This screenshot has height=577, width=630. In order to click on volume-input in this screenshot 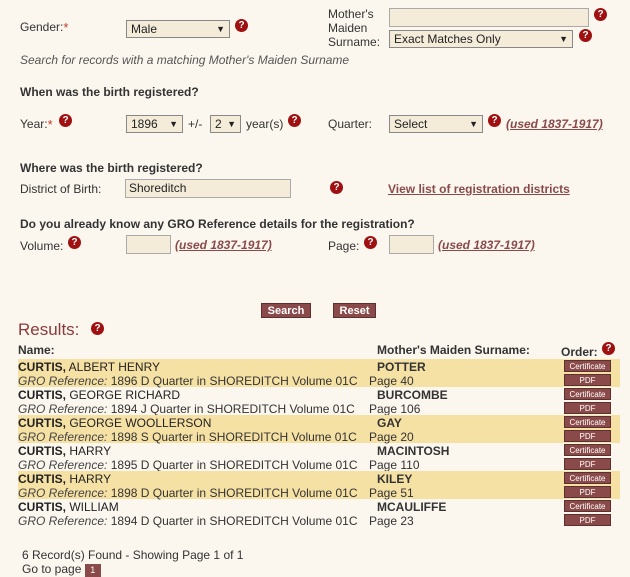, I will do `click(148, 244)`.